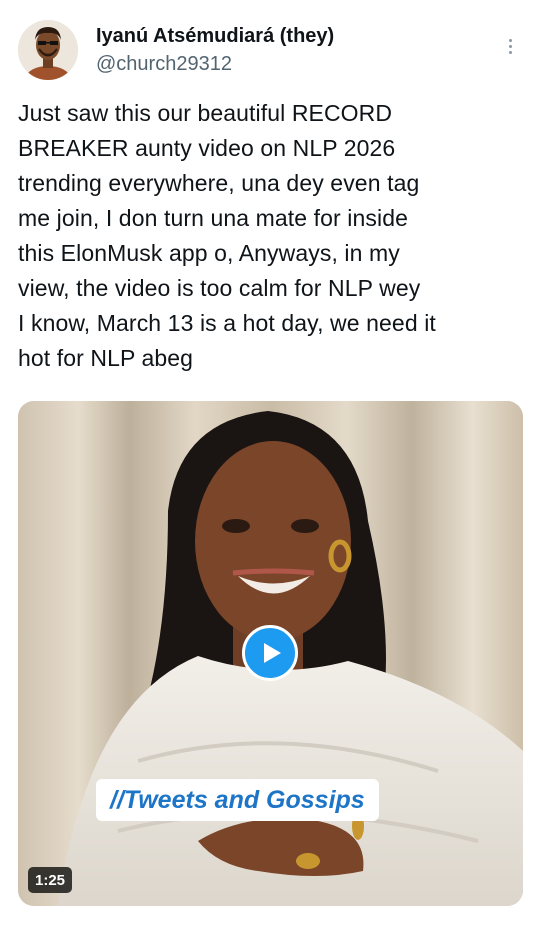  Describe the element at coordinates (50, 880) in the screenshot. I see `video-duration-badge: 1:25` at that location.